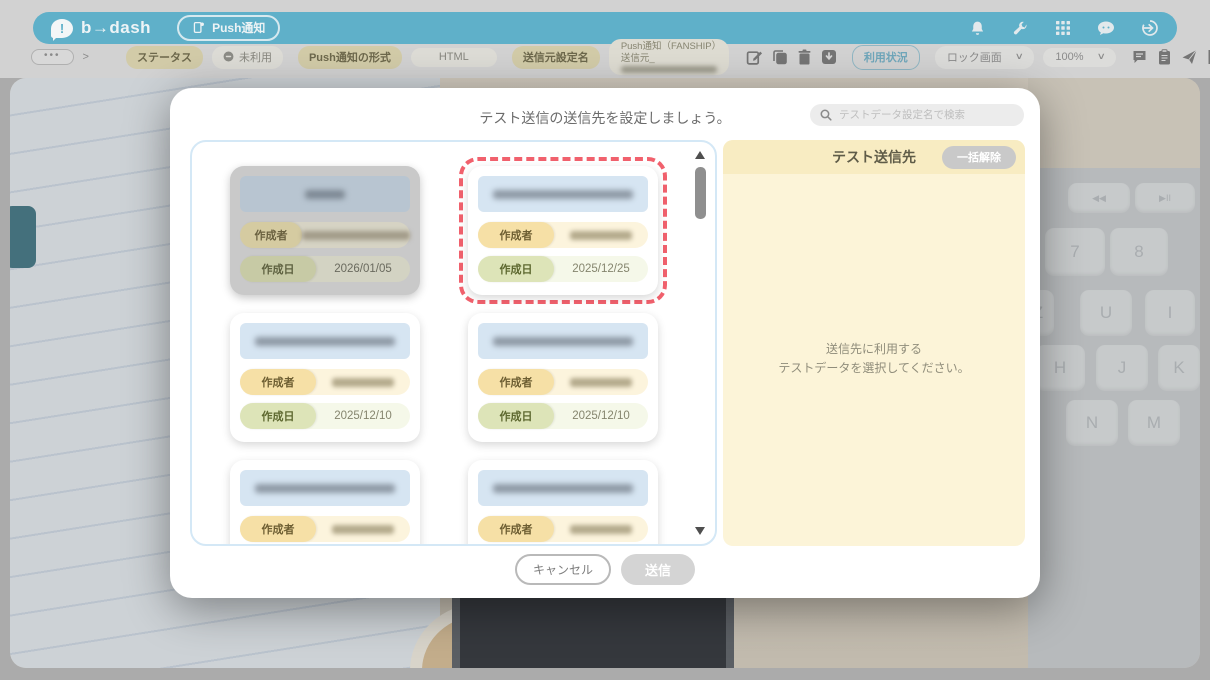 The image size is (1210, 680). I want to click on keyboard-key: N, so click(1092, 423).